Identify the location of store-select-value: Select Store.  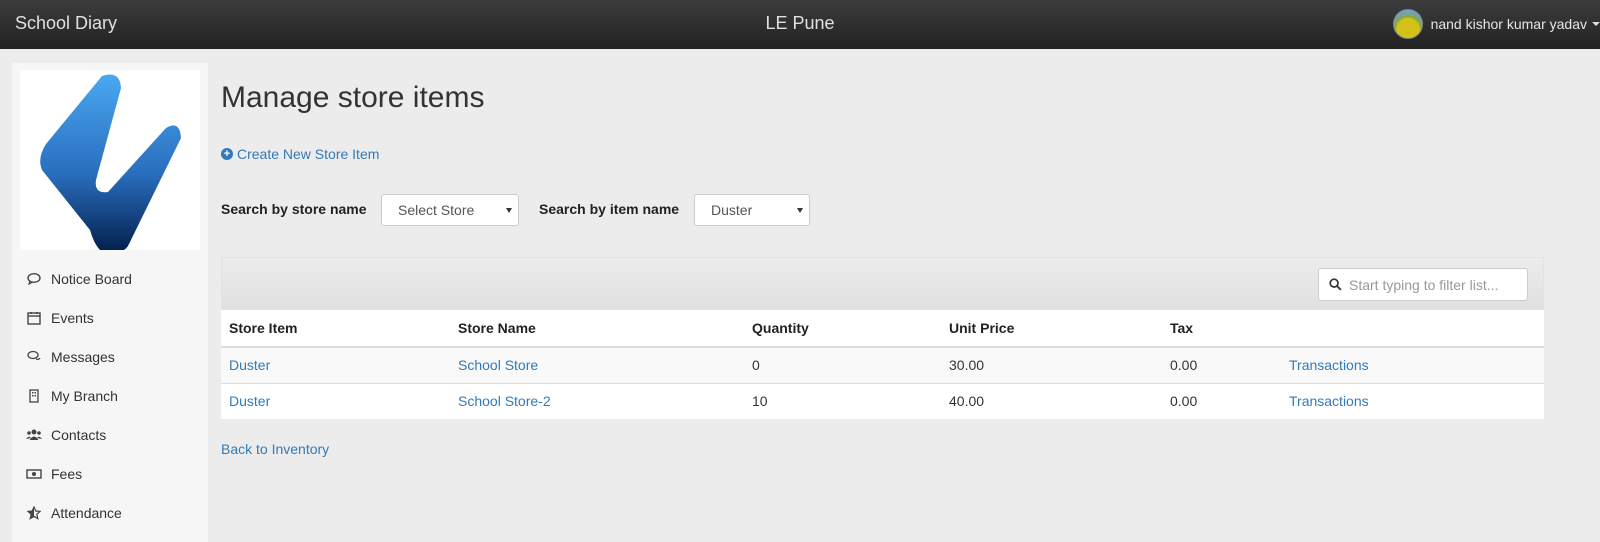
(436, 210).